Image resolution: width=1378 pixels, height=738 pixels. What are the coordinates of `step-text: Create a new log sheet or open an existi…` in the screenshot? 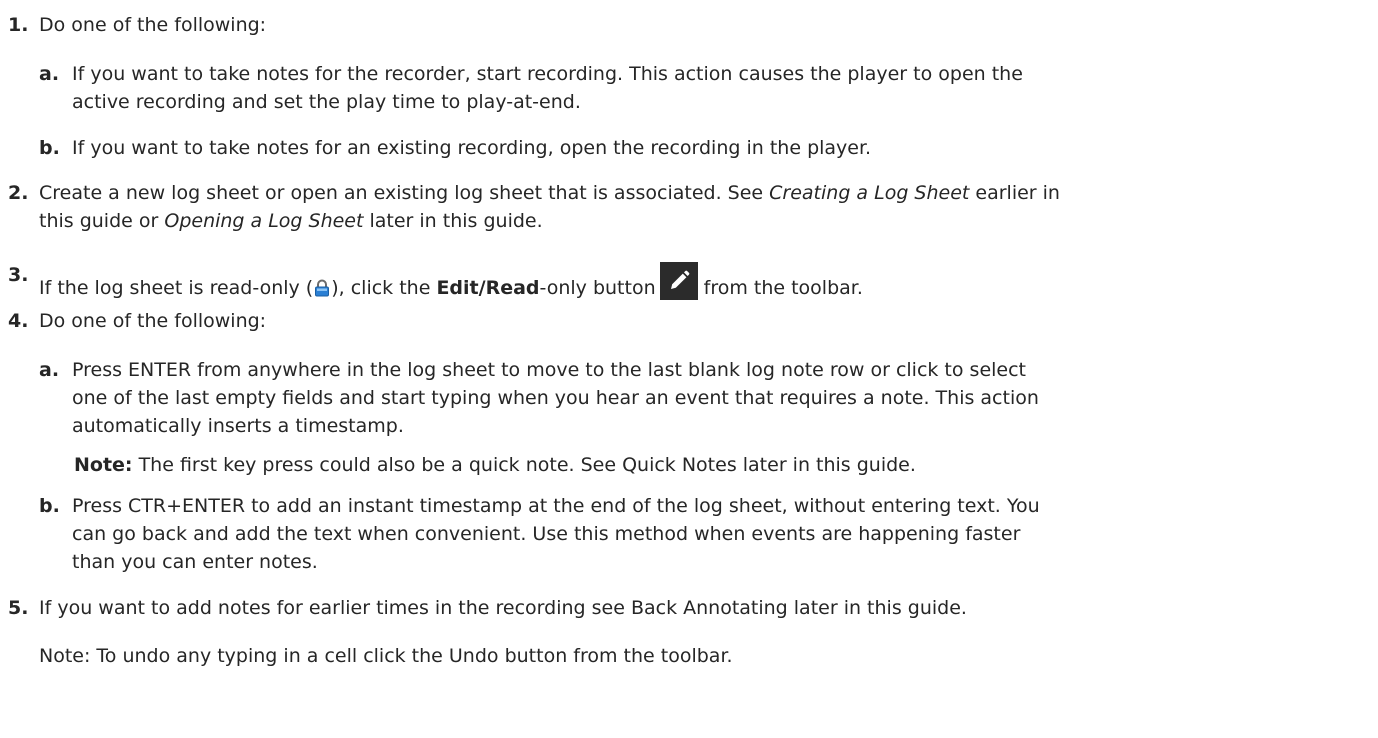 It's located at (549, 193).